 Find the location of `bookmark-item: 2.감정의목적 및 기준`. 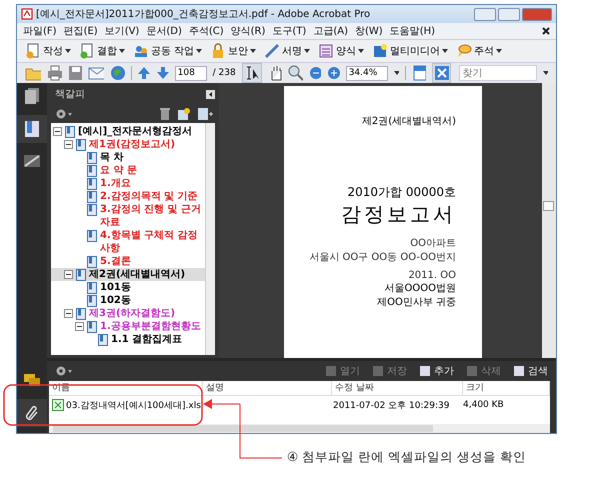

bookmark-item: 2.감정의목적 및 기준 is located at coordinates (128, 196).